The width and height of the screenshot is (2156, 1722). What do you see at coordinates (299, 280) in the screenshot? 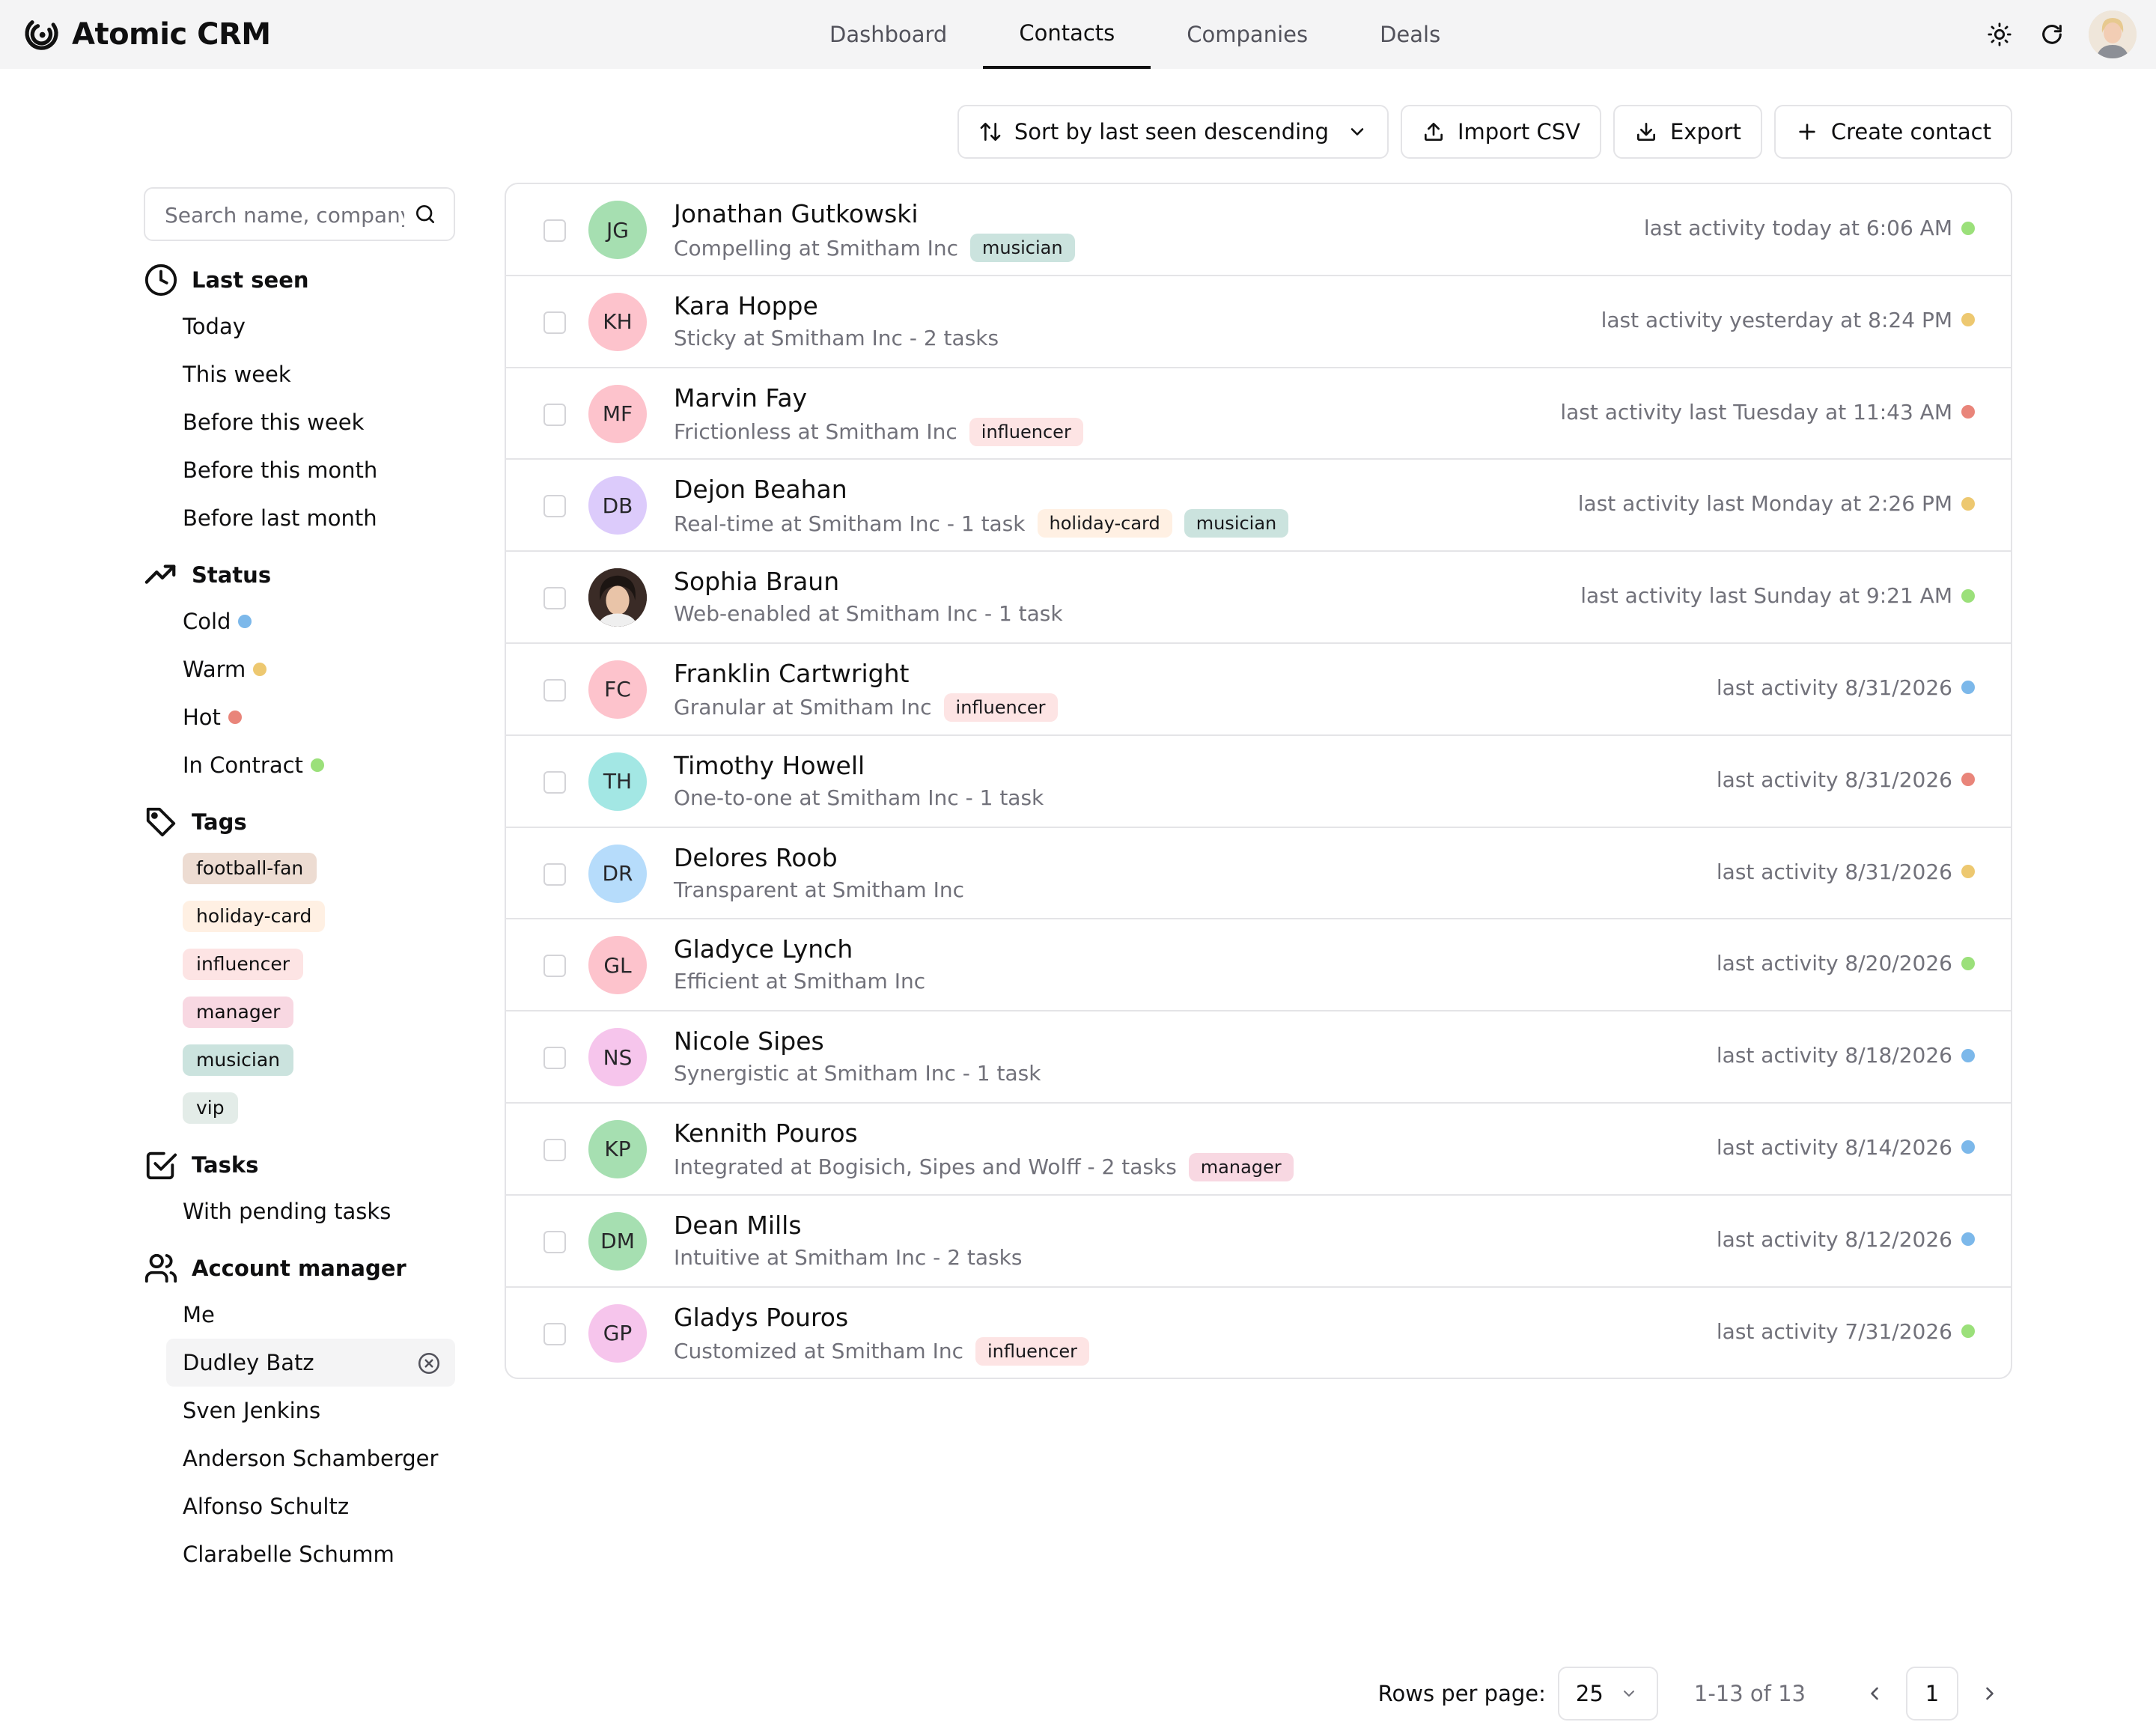
I see `last-seen-header: Last seen` at bounding box center [299, 280].